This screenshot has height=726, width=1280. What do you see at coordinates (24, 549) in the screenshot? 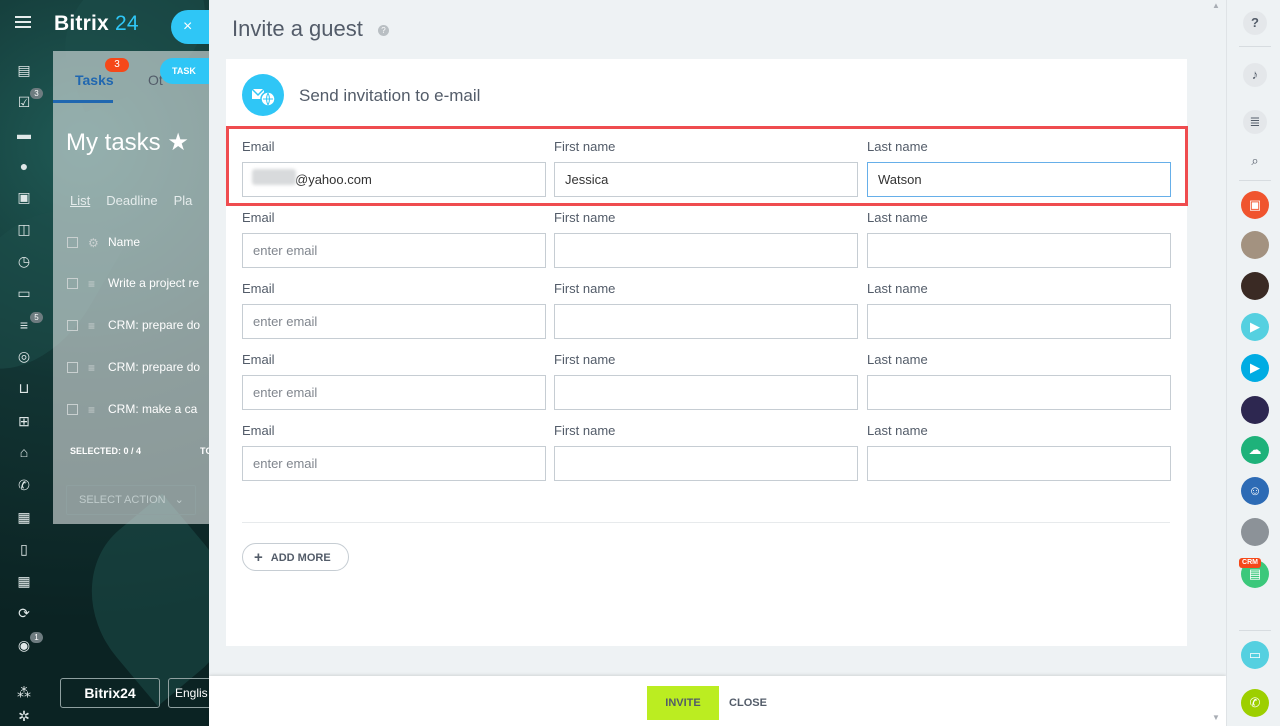
I see `document-icon: ▯` at bounding box center [24, 549].